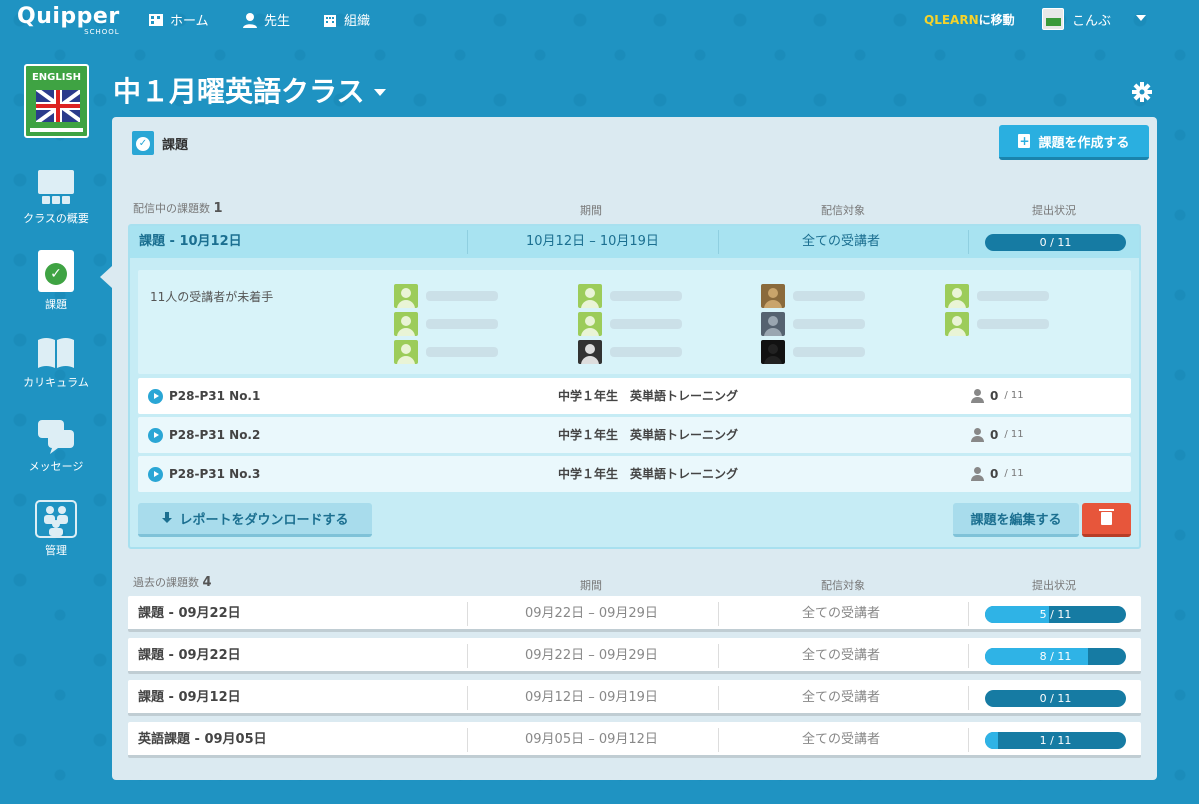  Describe the element at coordinates (56, 353) in the screenshot. I see `curriculum-icon` at that location.